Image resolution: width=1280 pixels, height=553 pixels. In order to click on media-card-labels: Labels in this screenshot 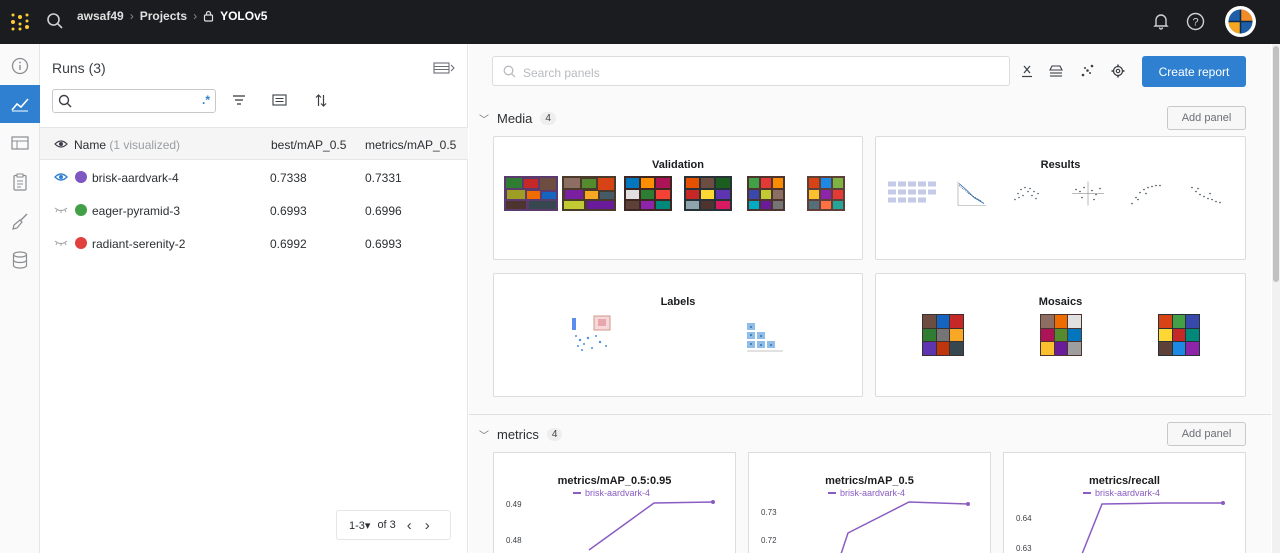, I will do `click(678, 335)`.